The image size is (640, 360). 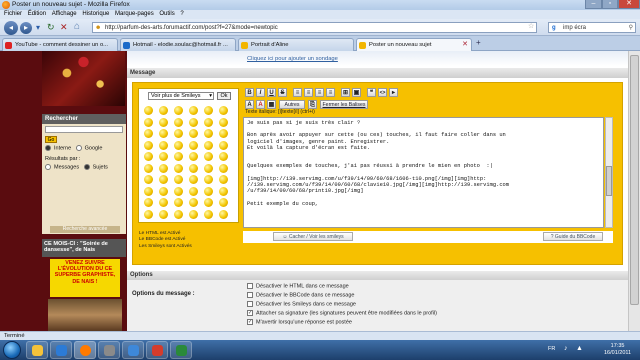 What do you see at coordinates (300, 295) in the screenshot?
I see `option-row: Désactiver le BBCode dans ce message` at bounding box center [300, 295].